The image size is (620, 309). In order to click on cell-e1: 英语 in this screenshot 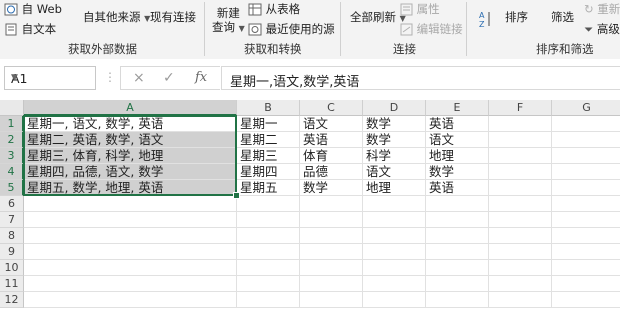, I will do `click(457, 124)`.